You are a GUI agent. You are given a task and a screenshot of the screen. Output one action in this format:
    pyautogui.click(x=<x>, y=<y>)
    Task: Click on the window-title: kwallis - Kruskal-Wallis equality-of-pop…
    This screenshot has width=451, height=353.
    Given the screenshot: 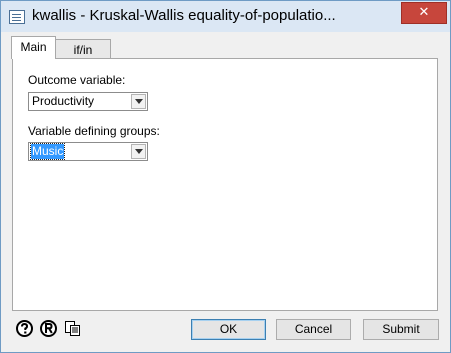 What is the action you would take?
    pyautogui.click(x=184, y=15)
    